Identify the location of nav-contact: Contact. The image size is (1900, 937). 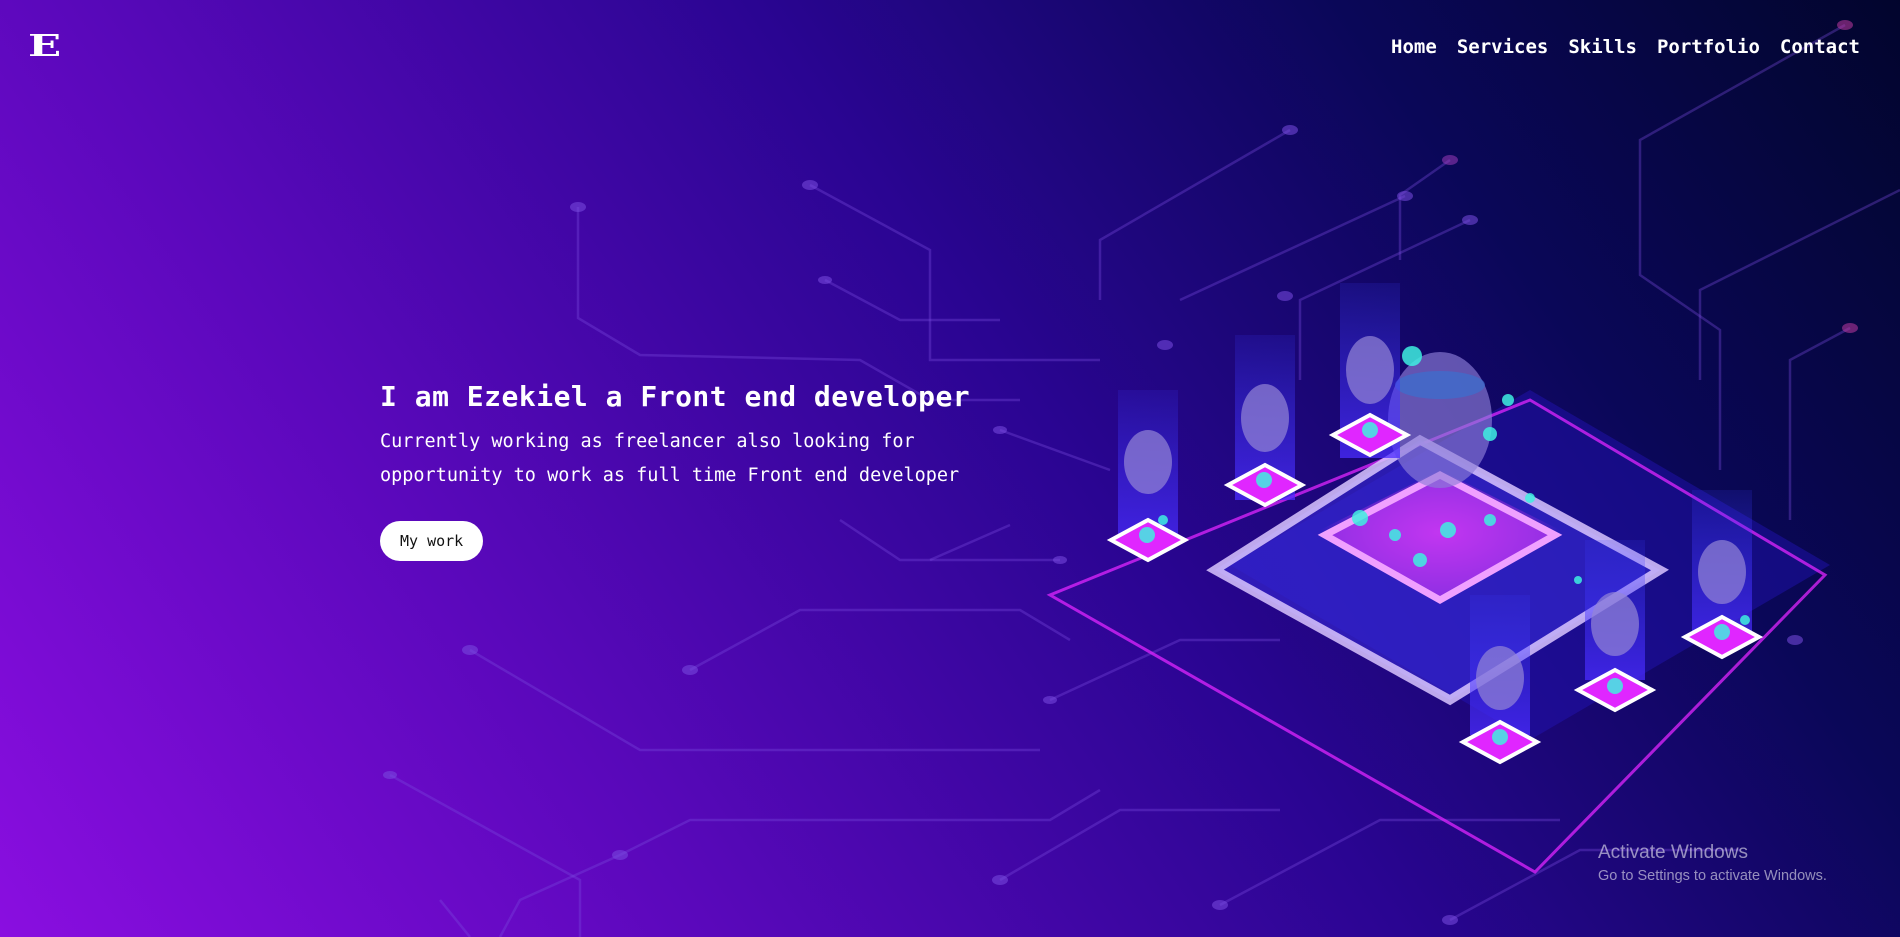
(1820, 47).